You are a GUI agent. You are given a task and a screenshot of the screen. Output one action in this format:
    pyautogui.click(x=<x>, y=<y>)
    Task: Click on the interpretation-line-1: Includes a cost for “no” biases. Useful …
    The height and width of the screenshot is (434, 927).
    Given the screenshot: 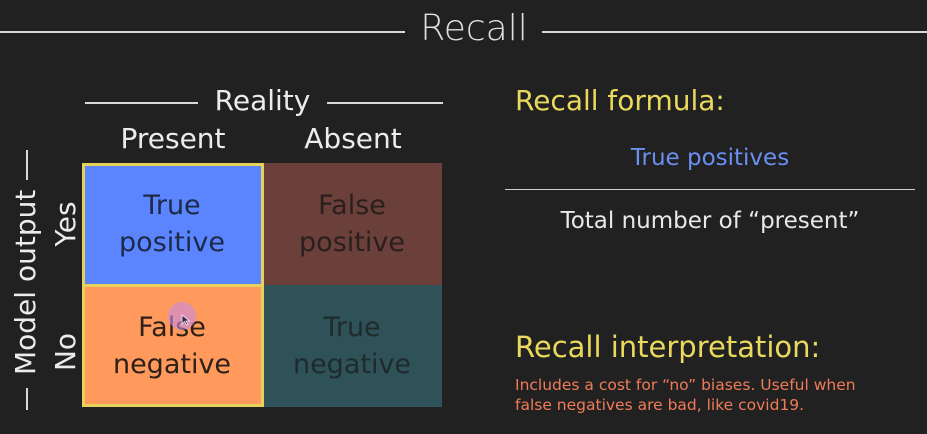 What is the action you would take?
    pyautogui.click(x=685, y=385)
    